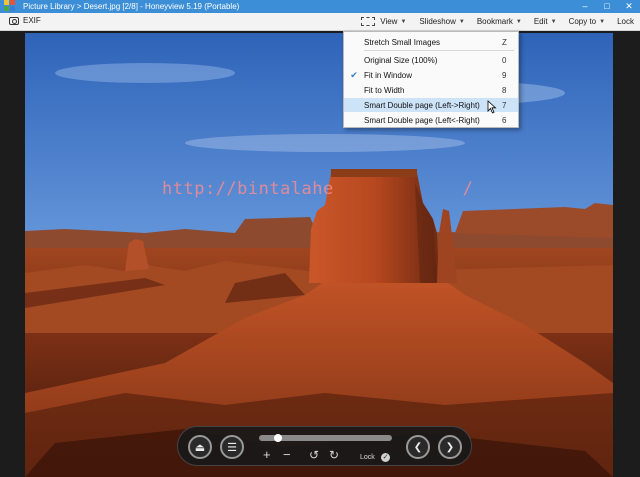  Describe the element at coordinates (385, 457) in the screenshot. I see `lock-check-icon: ✓` at that location.